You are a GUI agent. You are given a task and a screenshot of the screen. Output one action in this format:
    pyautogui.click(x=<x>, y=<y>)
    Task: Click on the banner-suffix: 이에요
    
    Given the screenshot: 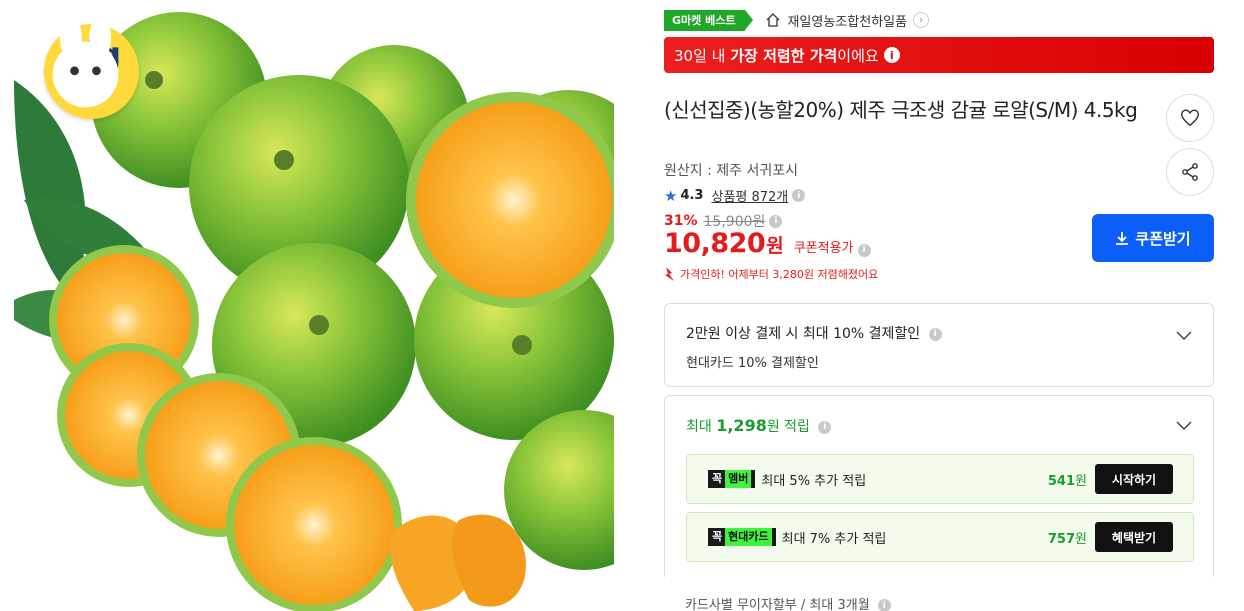 What is the action you would take?
    pyautogui.click(x=858, y=55)
    